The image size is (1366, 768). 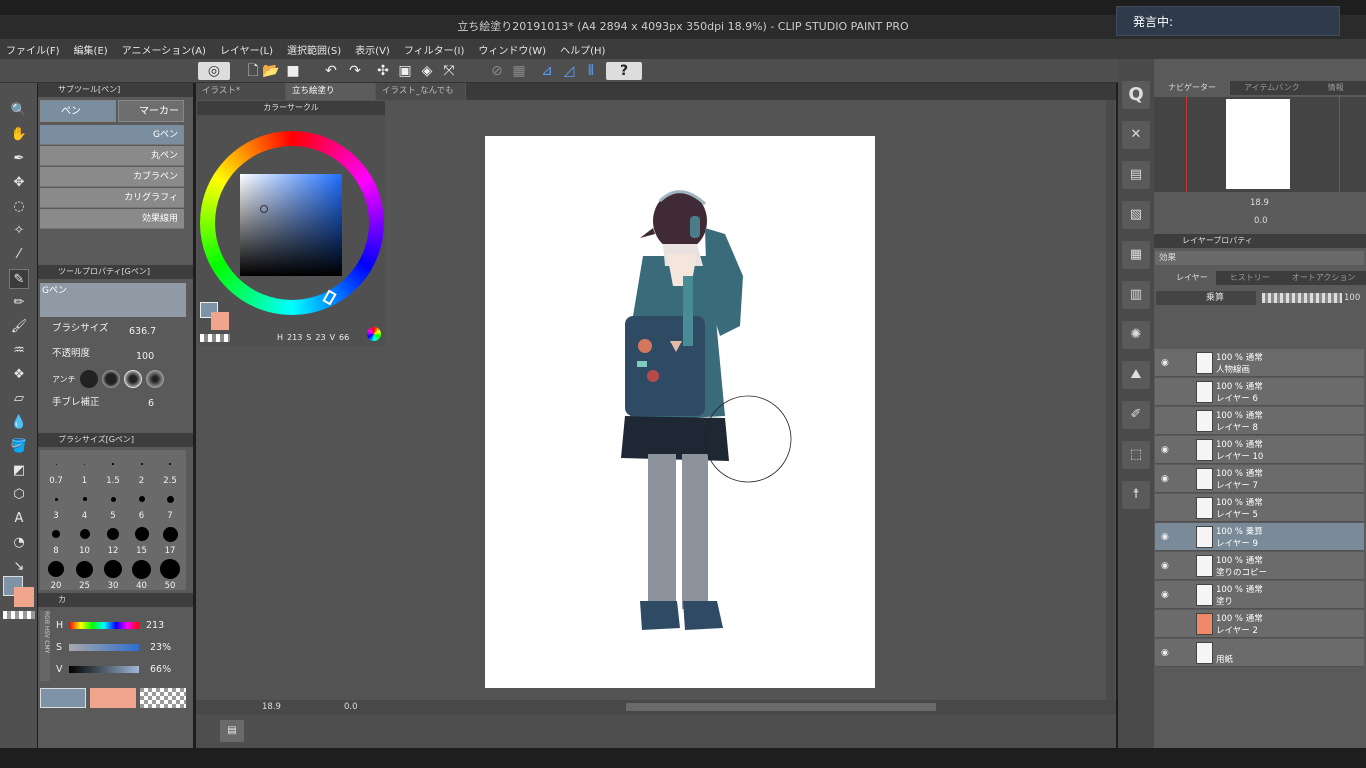 I want to click on saturation-value-square, so click(x=291, y=225).